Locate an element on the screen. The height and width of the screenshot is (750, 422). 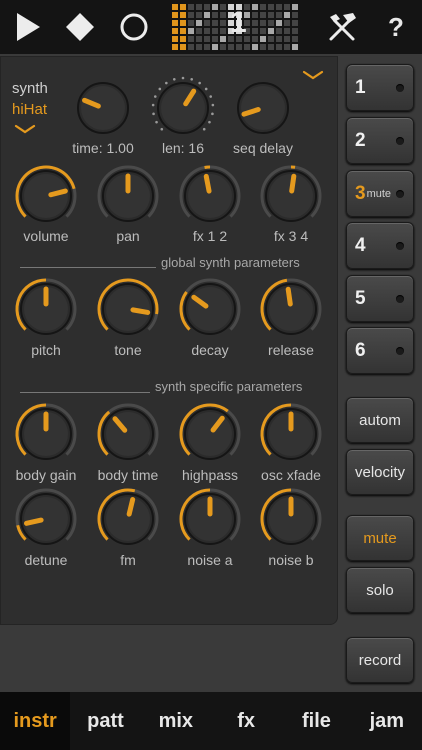
track-button-2: 2 is located at coordinates (380, 140).